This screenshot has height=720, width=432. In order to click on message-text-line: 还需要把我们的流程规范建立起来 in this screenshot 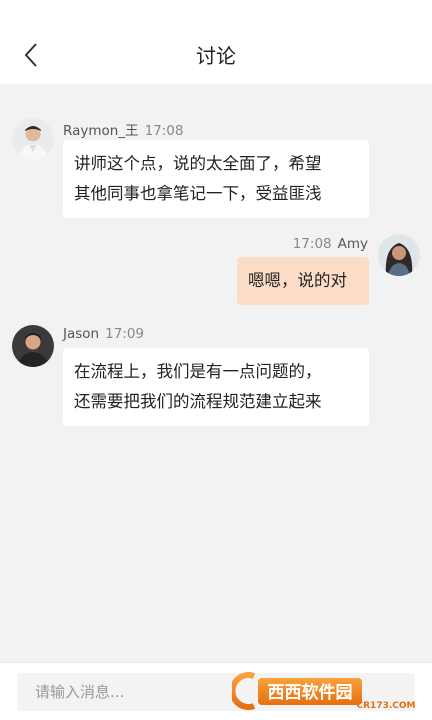, I will do `click(198, 401)`.